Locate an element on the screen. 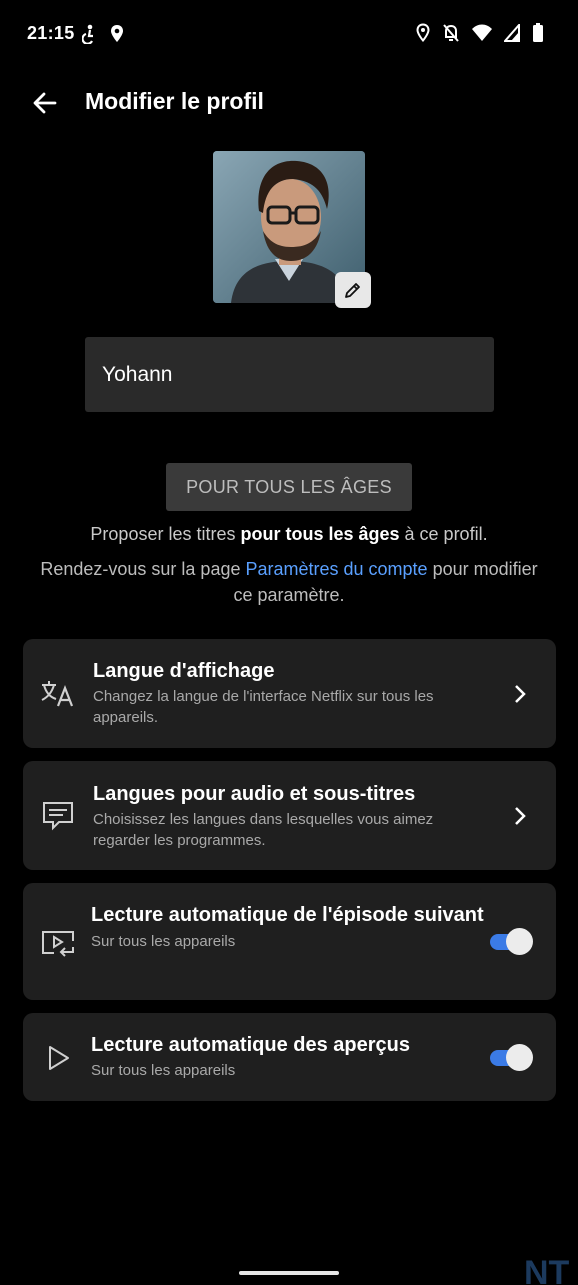 This screenshot has width=578, height=1285. autoplay-next-episode-toggle is located at coordinates (511, 942).